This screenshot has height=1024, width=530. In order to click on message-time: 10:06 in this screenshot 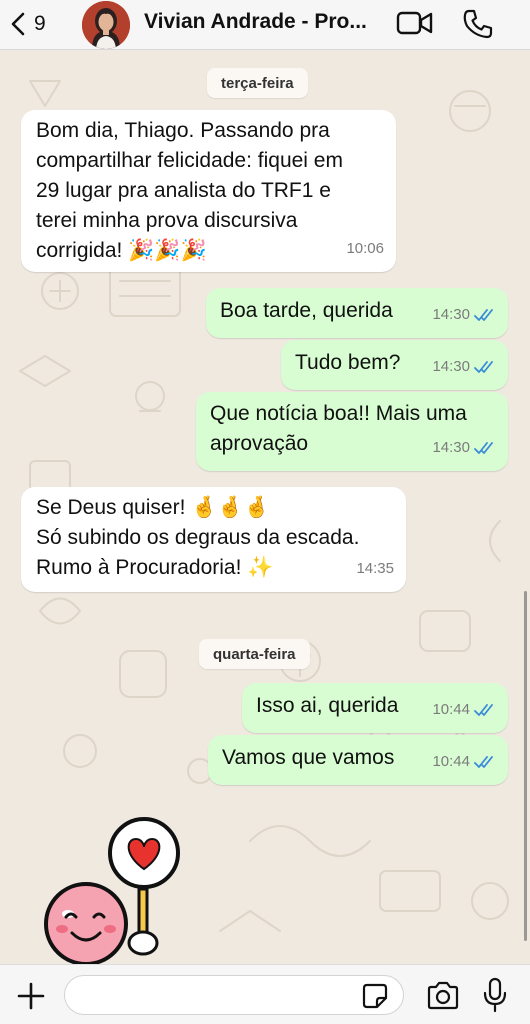, I will do `click(365, 248)`.